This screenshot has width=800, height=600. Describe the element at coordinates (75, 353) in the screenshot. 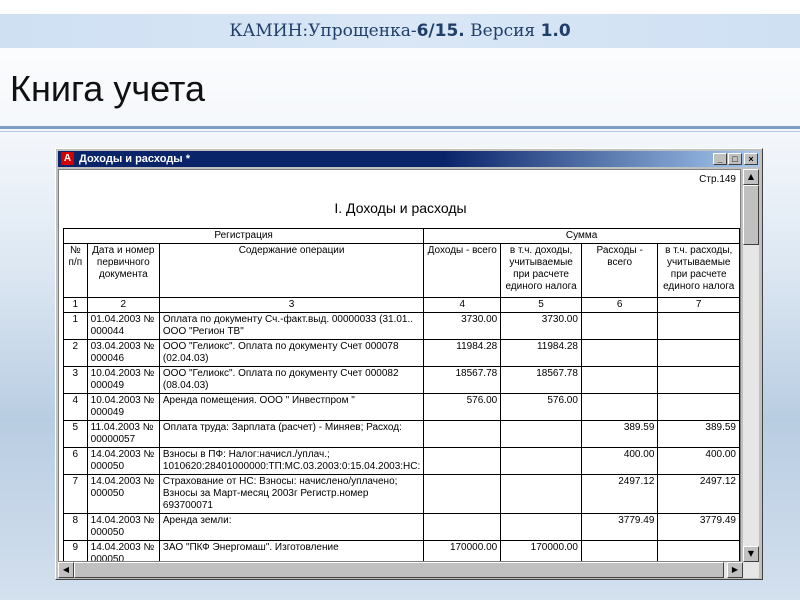

I see `table-cell-n: 2` at that location.